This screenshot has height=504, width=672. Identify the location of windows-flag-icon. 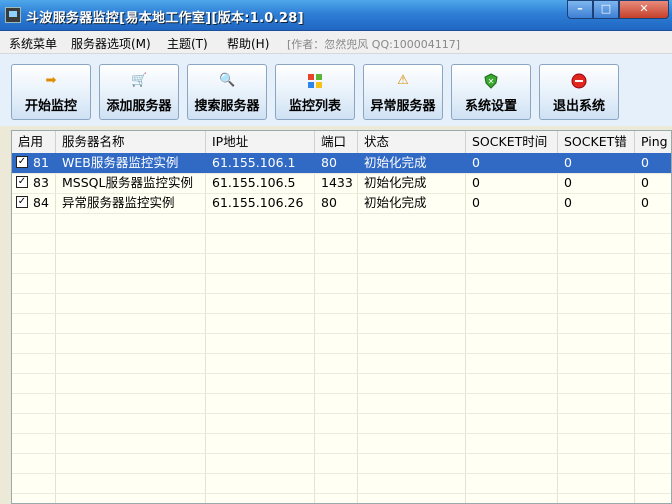
(315, 81).